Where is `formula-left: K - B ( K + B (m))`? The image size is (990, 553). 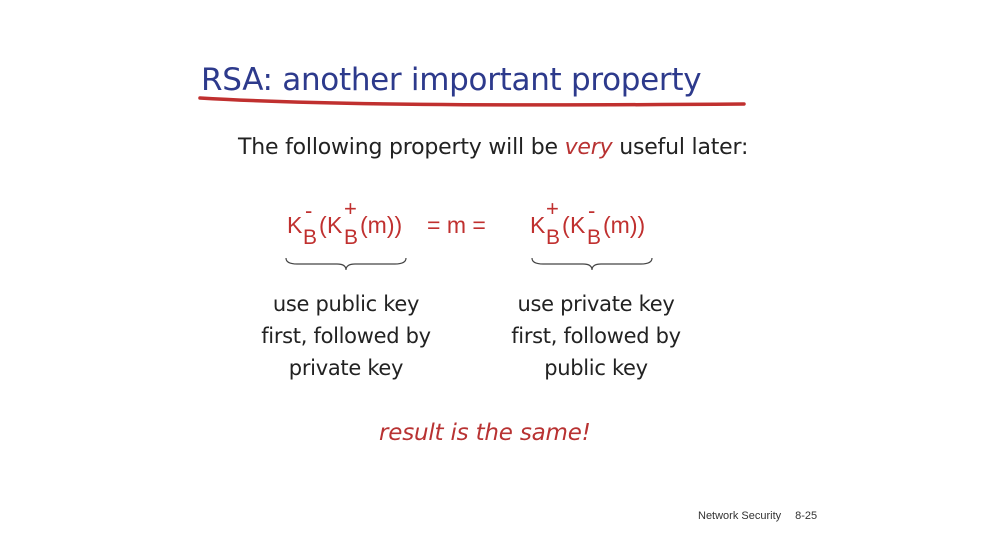
formula-left: K - B ( K + B (m)) is located at coordinates (352, 229).